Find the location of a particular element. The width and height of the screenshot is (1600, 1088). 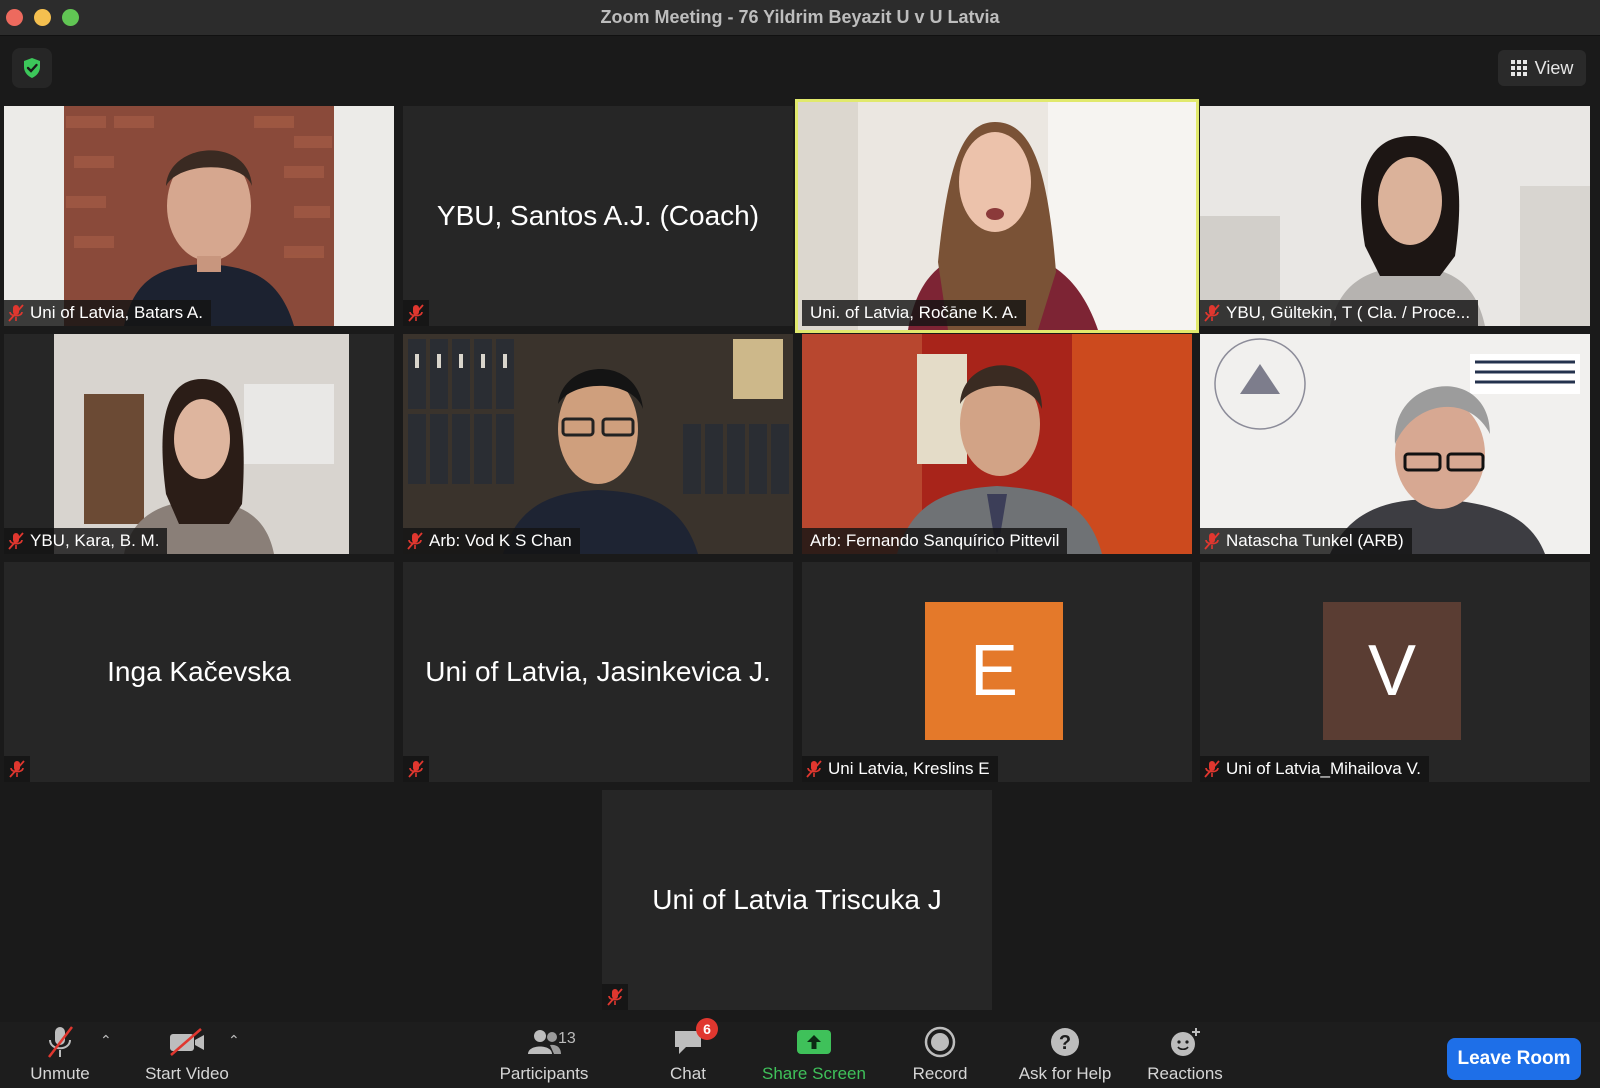

participant-name: Arb: Fernando Sanquírico Pittevil is located at coordinates (935, 540).